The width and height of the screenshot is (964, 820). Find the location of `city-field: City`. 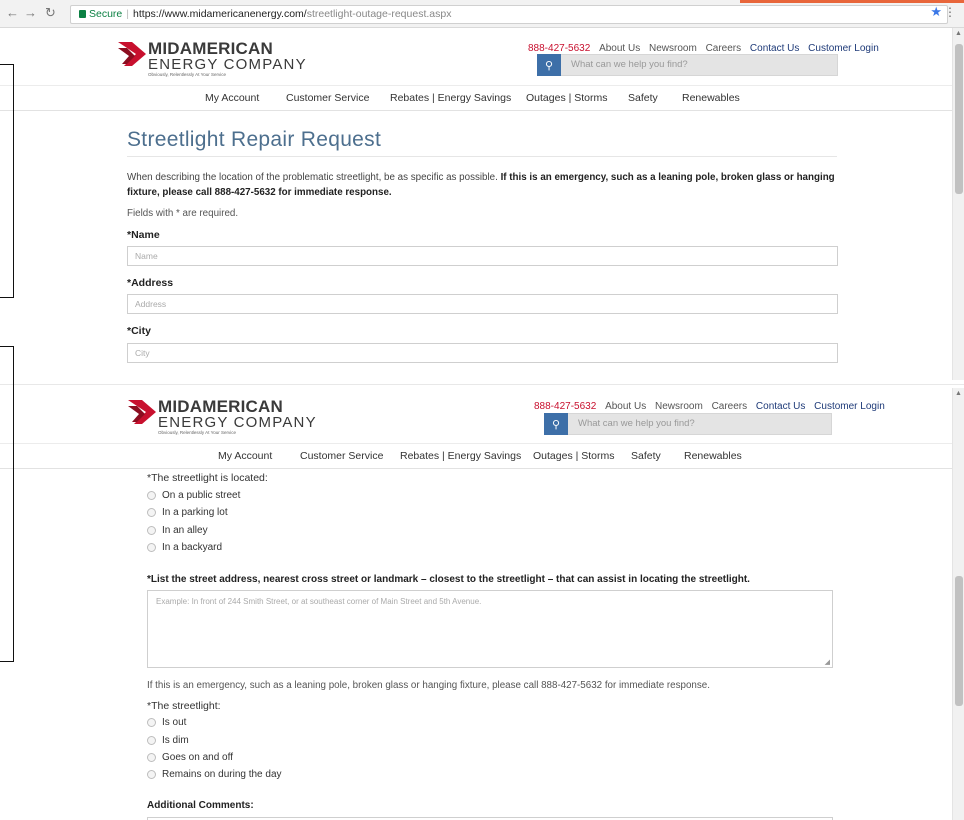

city-field: City is located at coordinates (482, 353).